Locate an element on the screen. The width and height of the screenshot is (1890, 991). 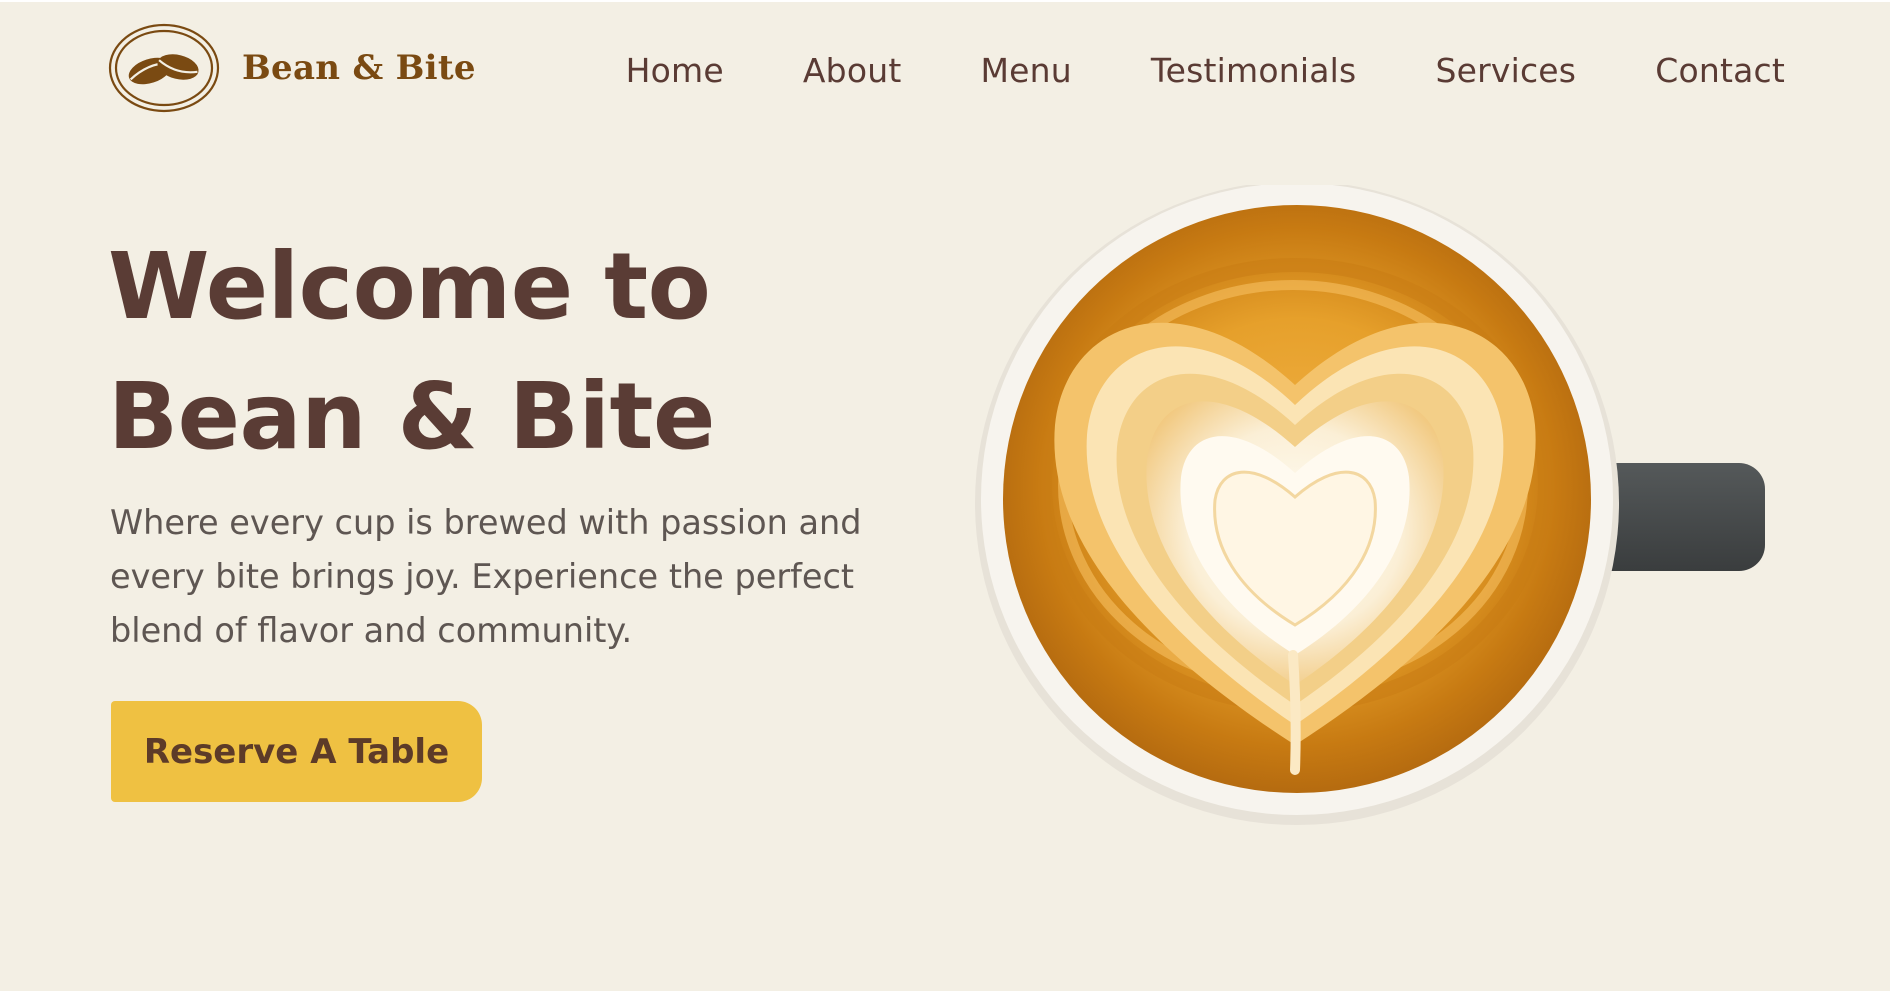
hero-title-line-2: Bean & Bite is located at coordinates (411, 416).